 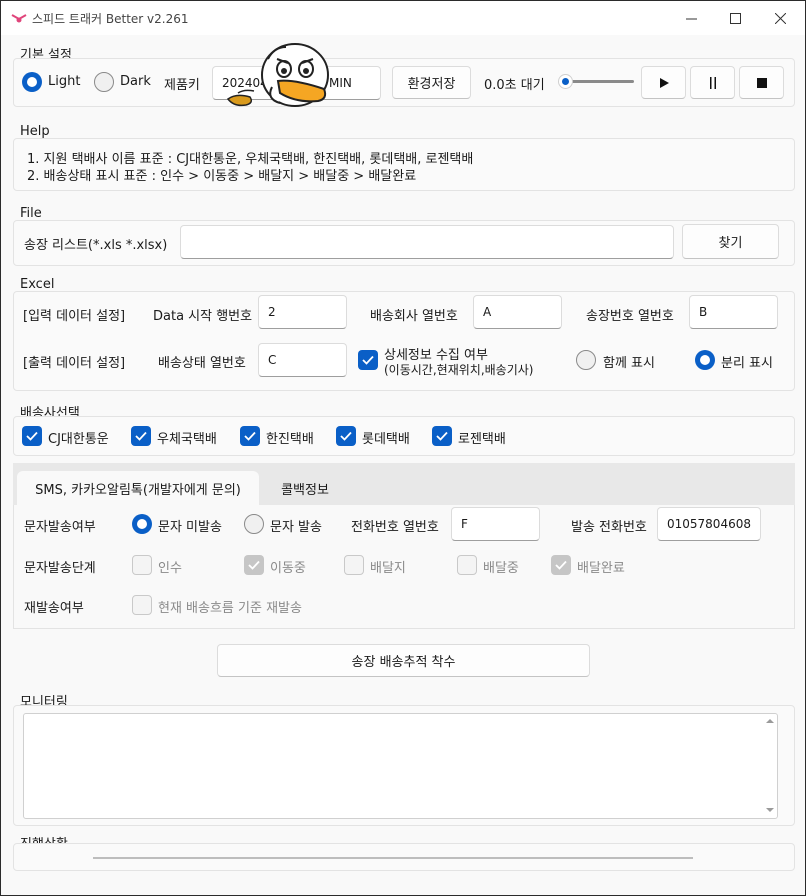 What do you see at coordinates (514, 85) in the screenshot?
I see `wait-time-label: 0.0초 대기` at bounding box center [514, 85].